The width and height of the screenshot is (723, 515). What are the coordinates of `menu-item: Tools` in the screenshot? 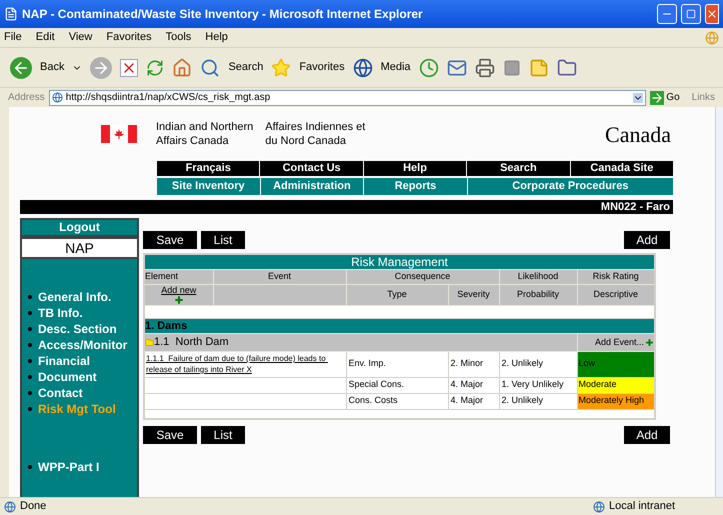 It's located at (179, 37).